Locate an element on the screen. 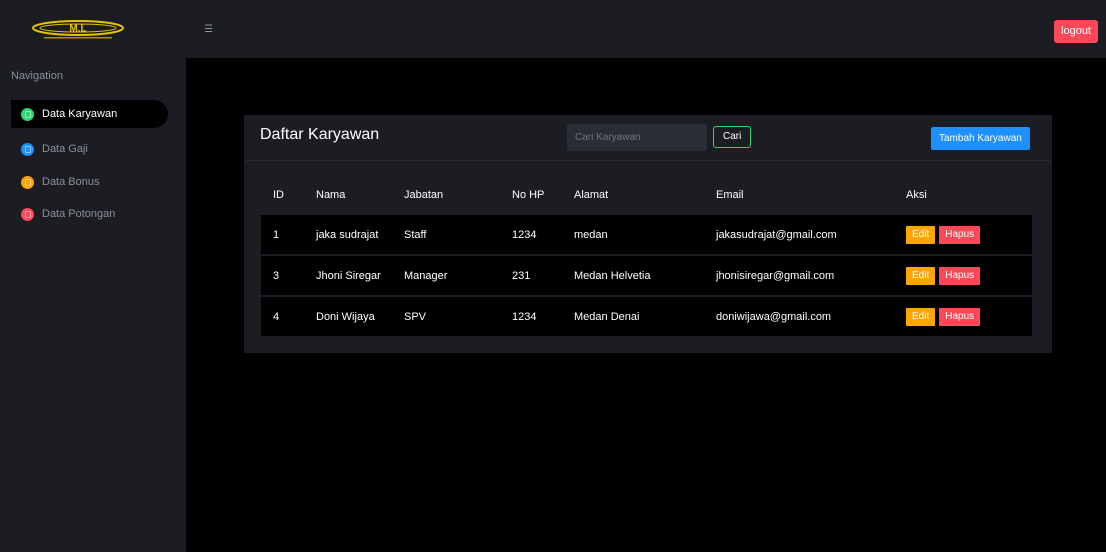 The height and width of the screenshot is (552, 1106). cell-jabatan: Staff is located at coordinates (415, 234).